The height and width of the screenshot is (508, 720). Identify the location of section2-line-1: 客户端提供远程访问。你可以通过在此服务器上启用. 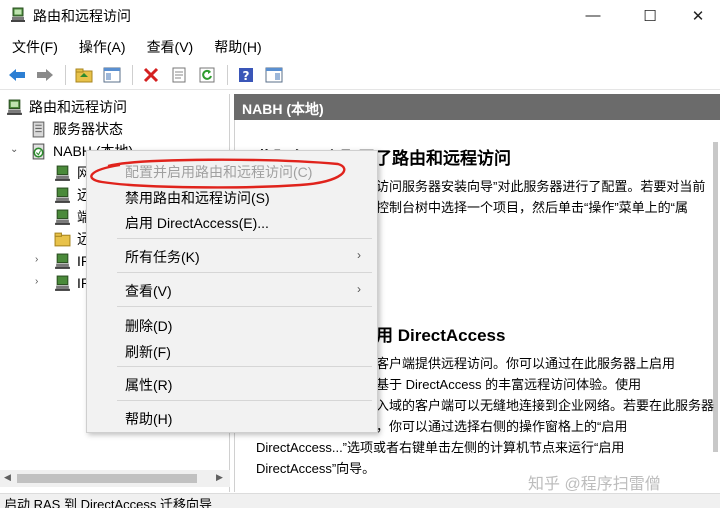
(526, 363).